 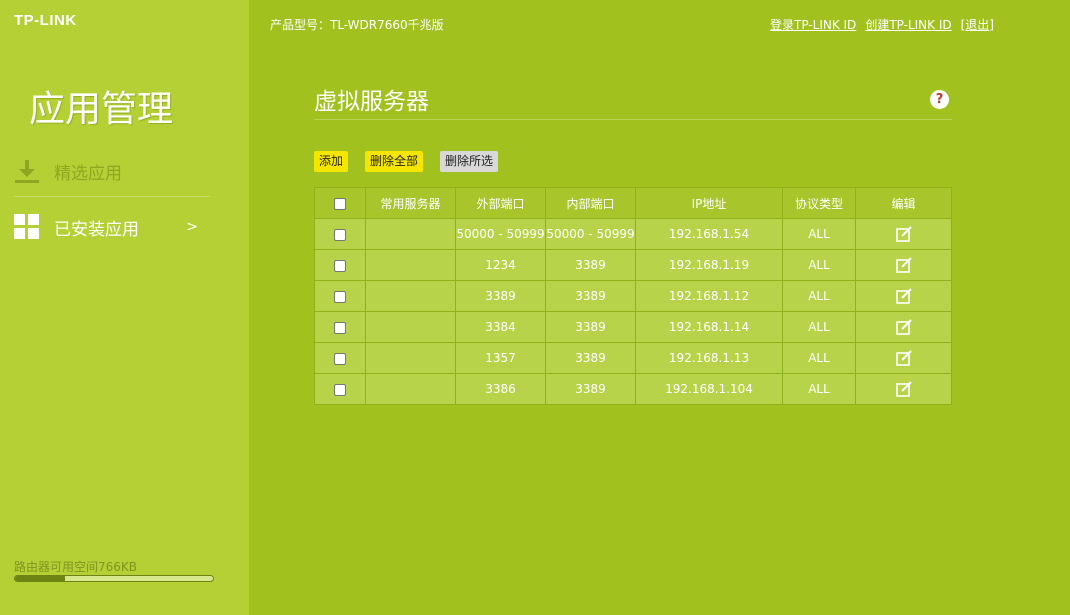 I want to click on ip-address-cell: 192.168.1.12, so click(x=709, y=296).